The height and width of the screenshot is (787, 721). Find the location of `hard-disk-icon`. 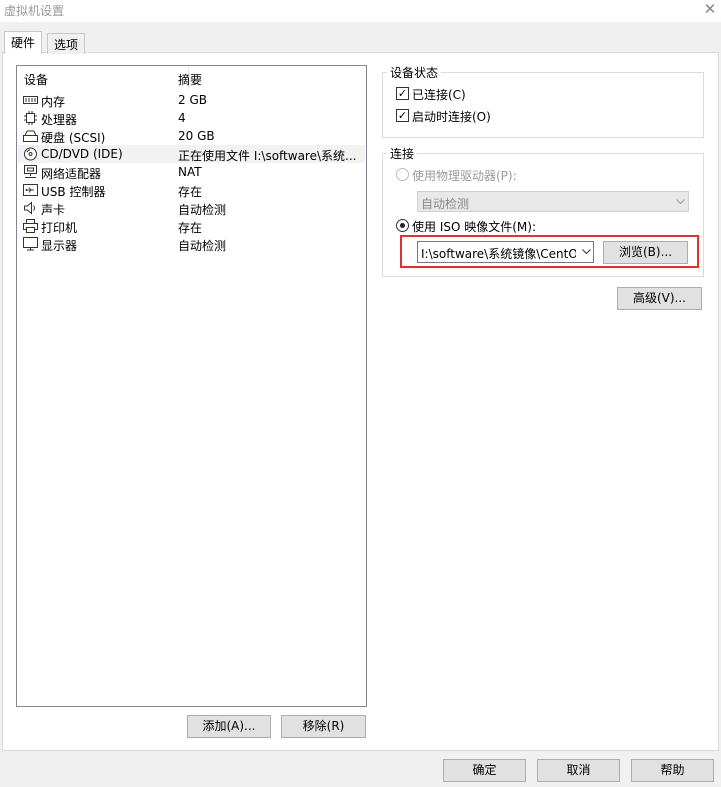

hard-disk-icon is located at coordinates (30, 136).